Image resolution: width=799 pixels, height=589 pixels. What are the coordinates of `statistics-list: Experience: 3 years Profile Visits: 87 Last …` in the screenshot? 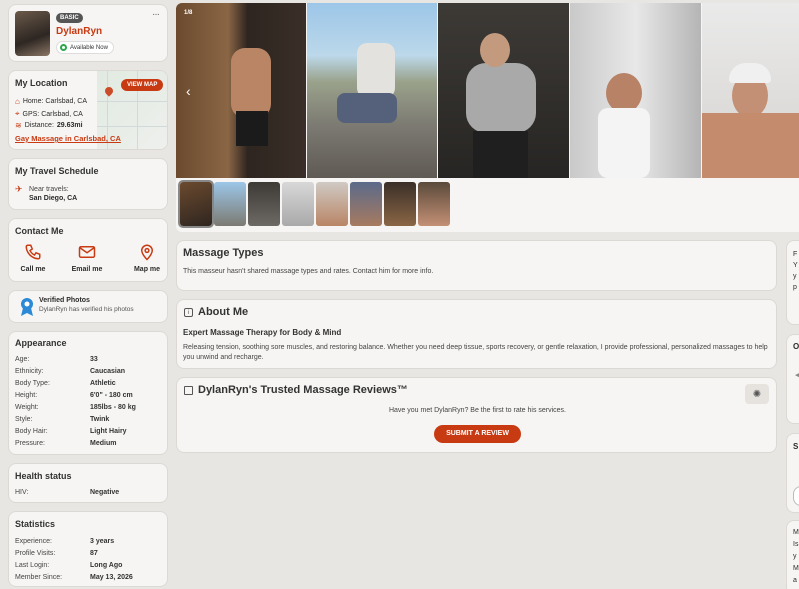 It's located at (90, 560).